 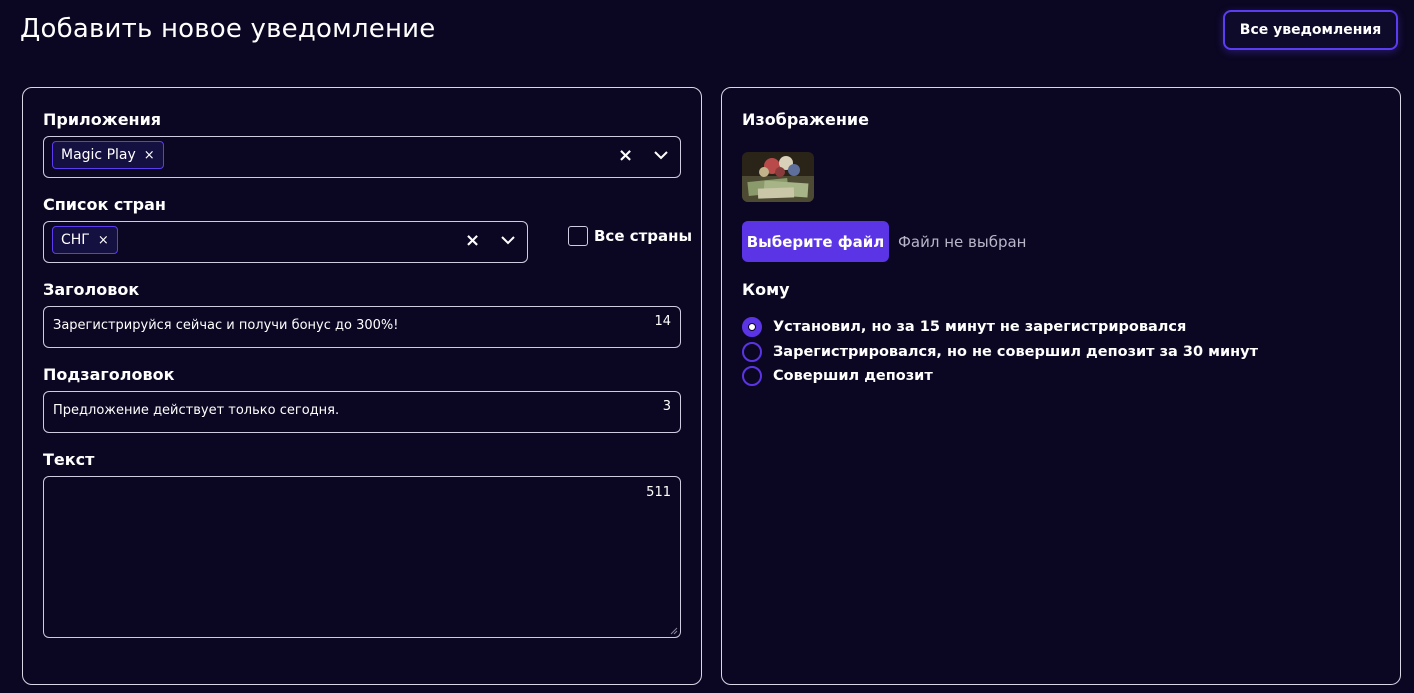 I want to click on page-title: Добавить новое уведомление, so click(x=228, y=29).